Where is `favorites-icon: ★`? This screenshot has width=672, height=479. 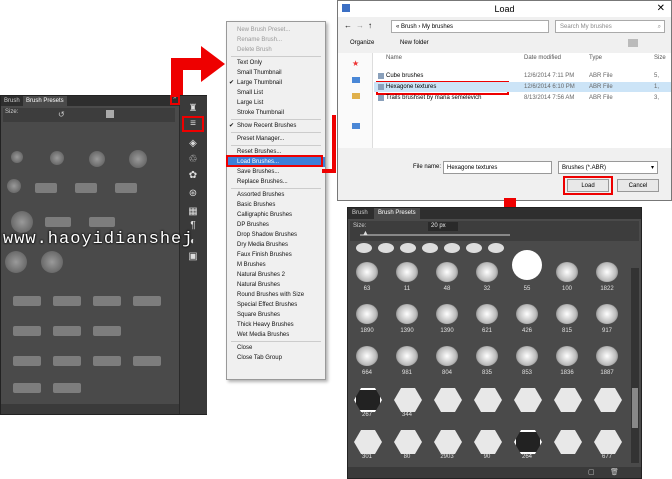 favorites-icon: ★ is located at coordinates (355, 63).